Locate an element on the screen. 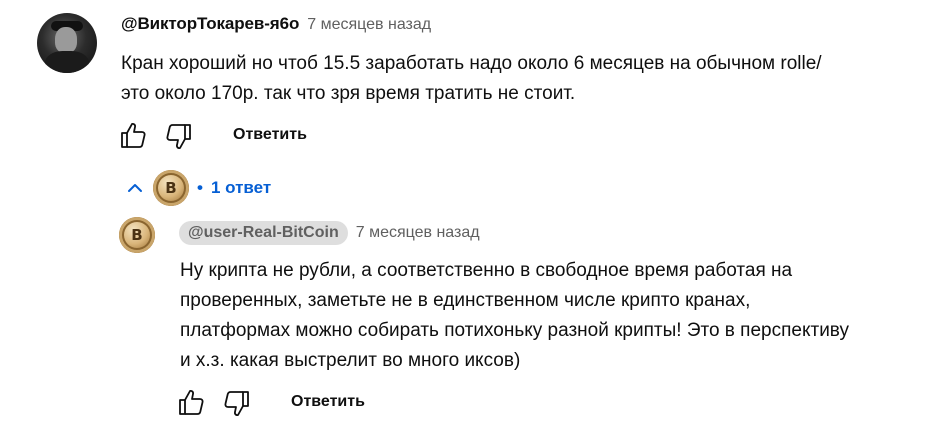 Image resolution: width=935 pixels, height=426 pixels. reply-header: @user-Real-BitCoin 7 месяцев назад is located at coordinates (329, 233).